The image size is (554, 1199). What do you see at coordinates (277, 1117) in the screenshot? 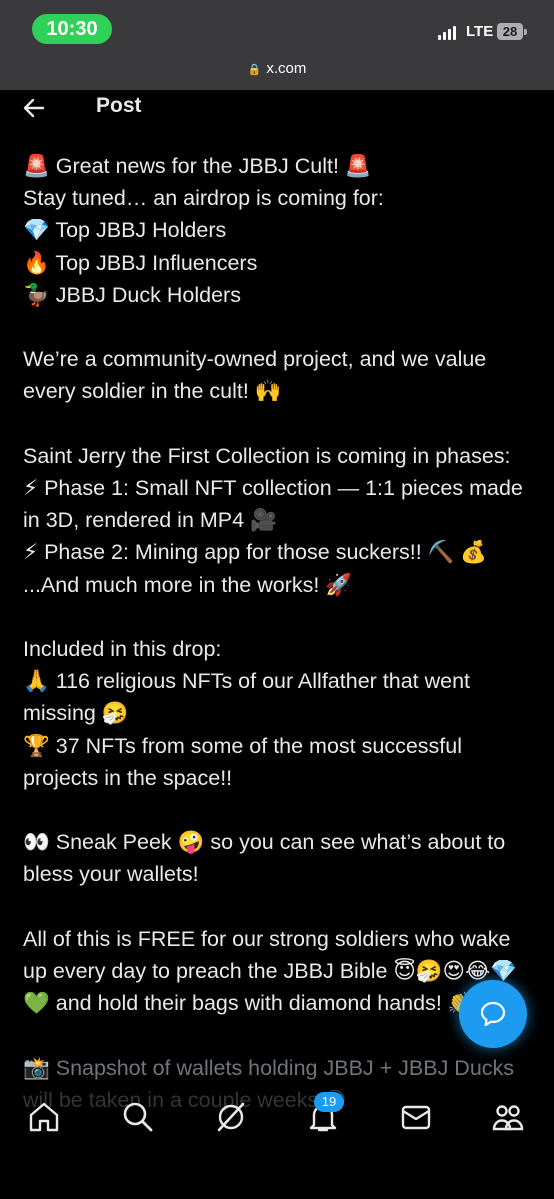
I see `bottom-navigation` at bounding box center [277, 1117].